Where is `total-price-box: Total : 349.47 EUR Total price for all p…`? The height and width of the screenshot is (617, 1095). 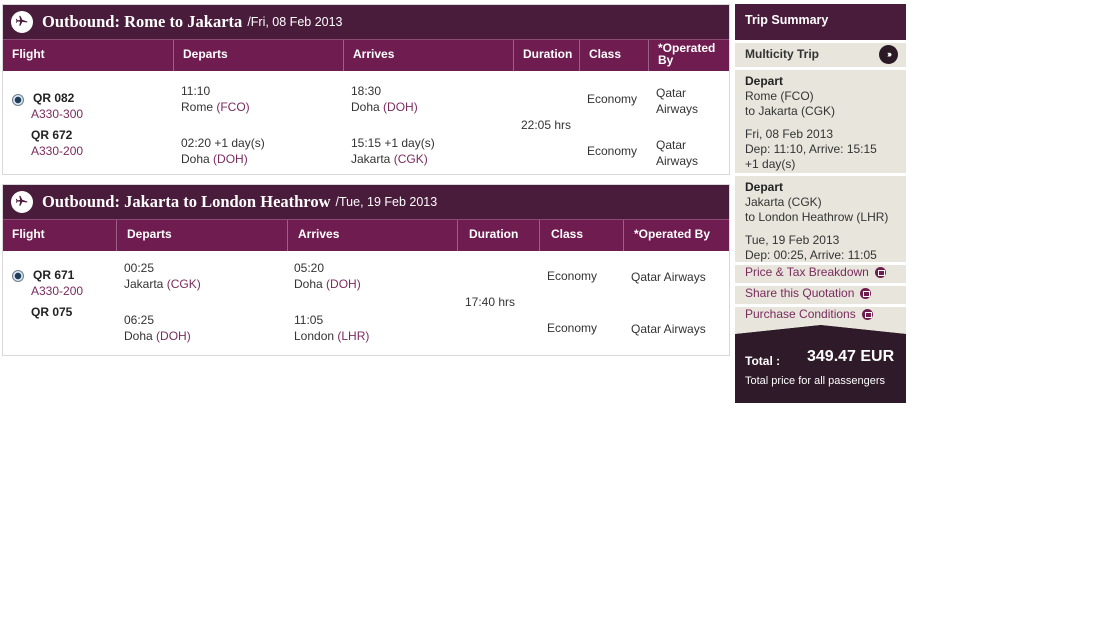
total-price-box: Total : 349.47 EUR Total price for all p… is located at coordinates (820, 364).